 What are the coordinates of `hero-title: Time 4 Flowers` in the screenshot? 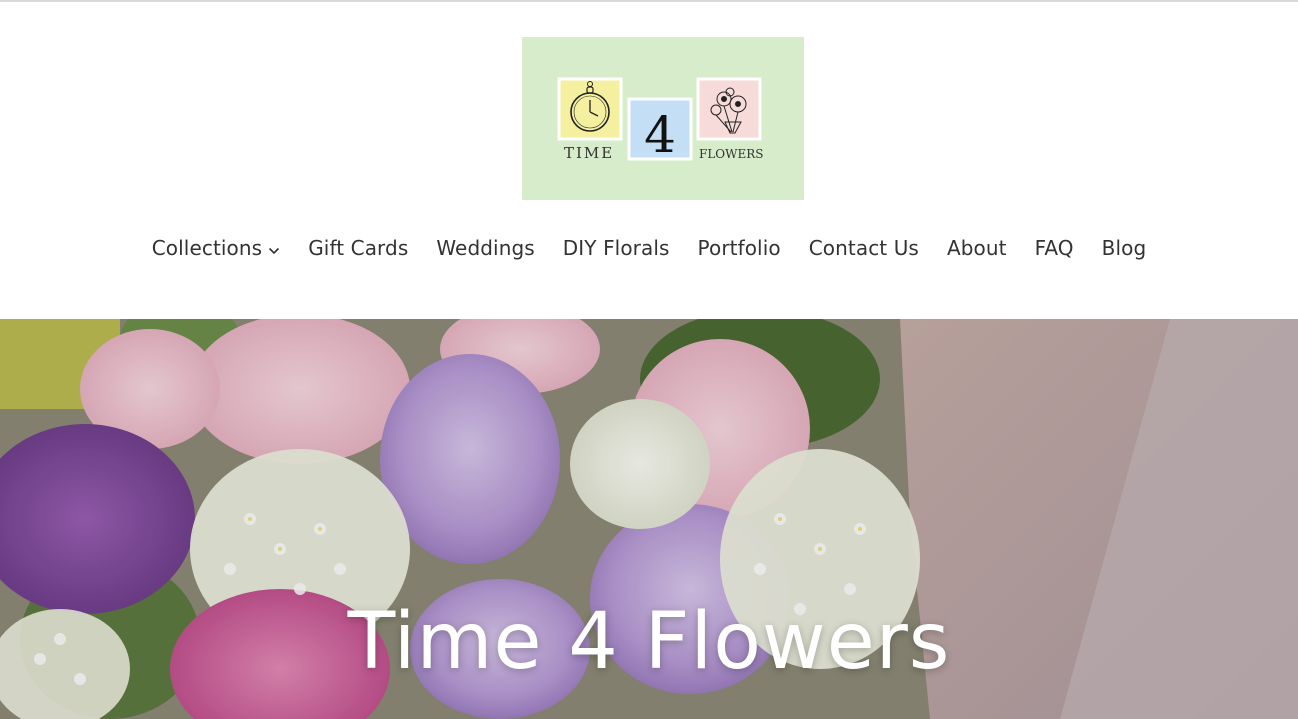 It's located at (649, 642).